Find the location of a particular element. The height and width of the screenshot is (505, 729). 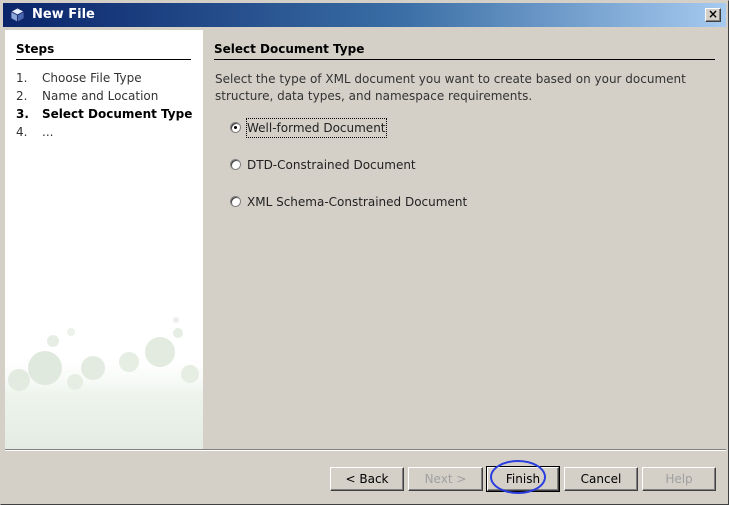

cancel-button: Cancel is located at coordinates (601, 479).